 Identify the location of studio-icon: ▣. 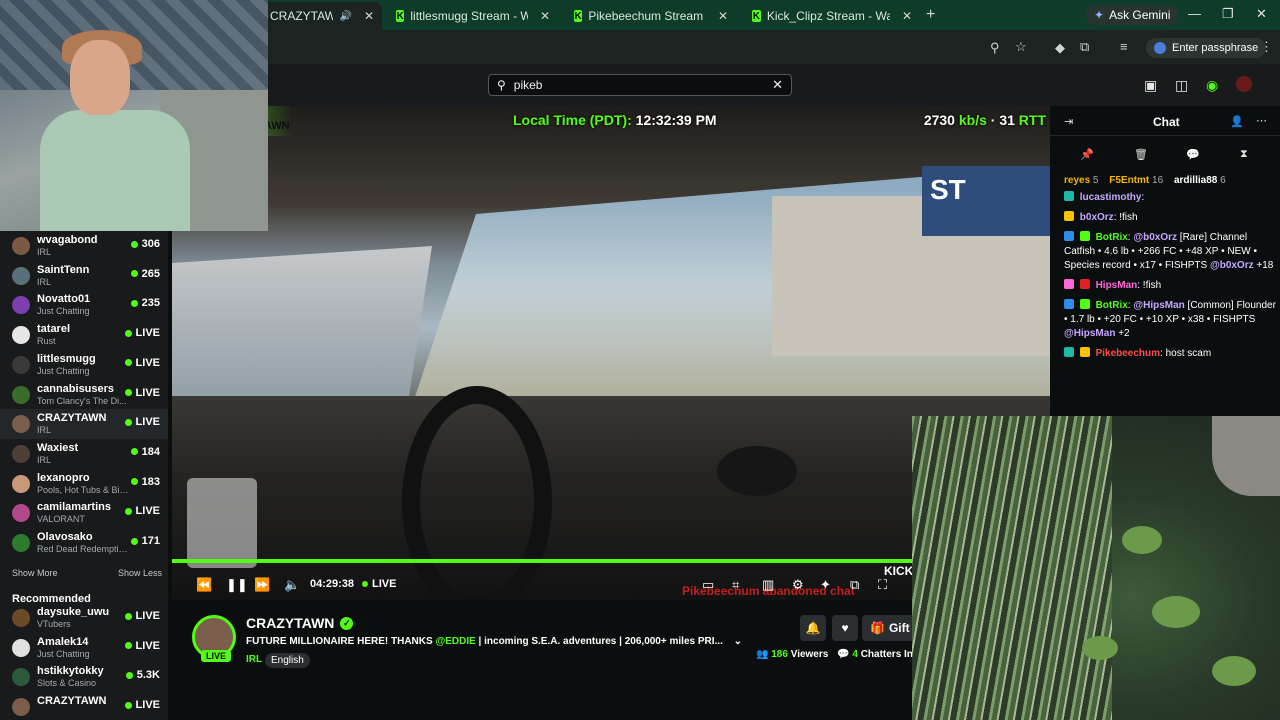
(1150, 85).